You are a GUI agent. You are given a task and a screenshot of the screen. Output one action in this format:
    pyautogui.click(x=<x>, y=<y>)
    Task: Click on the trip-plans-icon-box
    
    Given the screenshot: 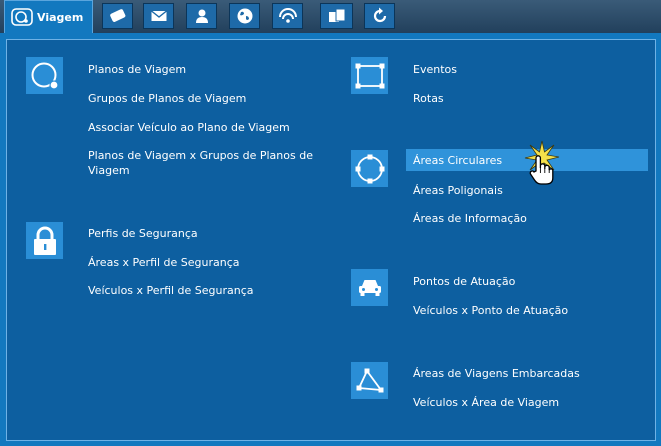 What is the action you would take?
    pyautogui.click(x=44, y=75)
    